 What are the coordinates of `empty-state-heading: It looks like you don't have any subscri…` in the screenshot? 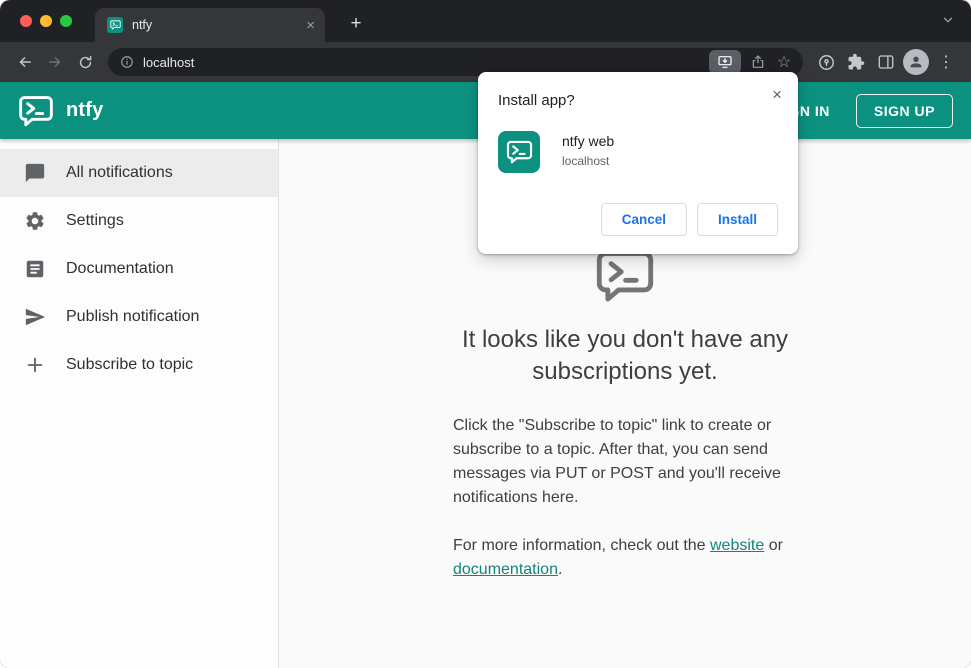 It's located at (625, 356).